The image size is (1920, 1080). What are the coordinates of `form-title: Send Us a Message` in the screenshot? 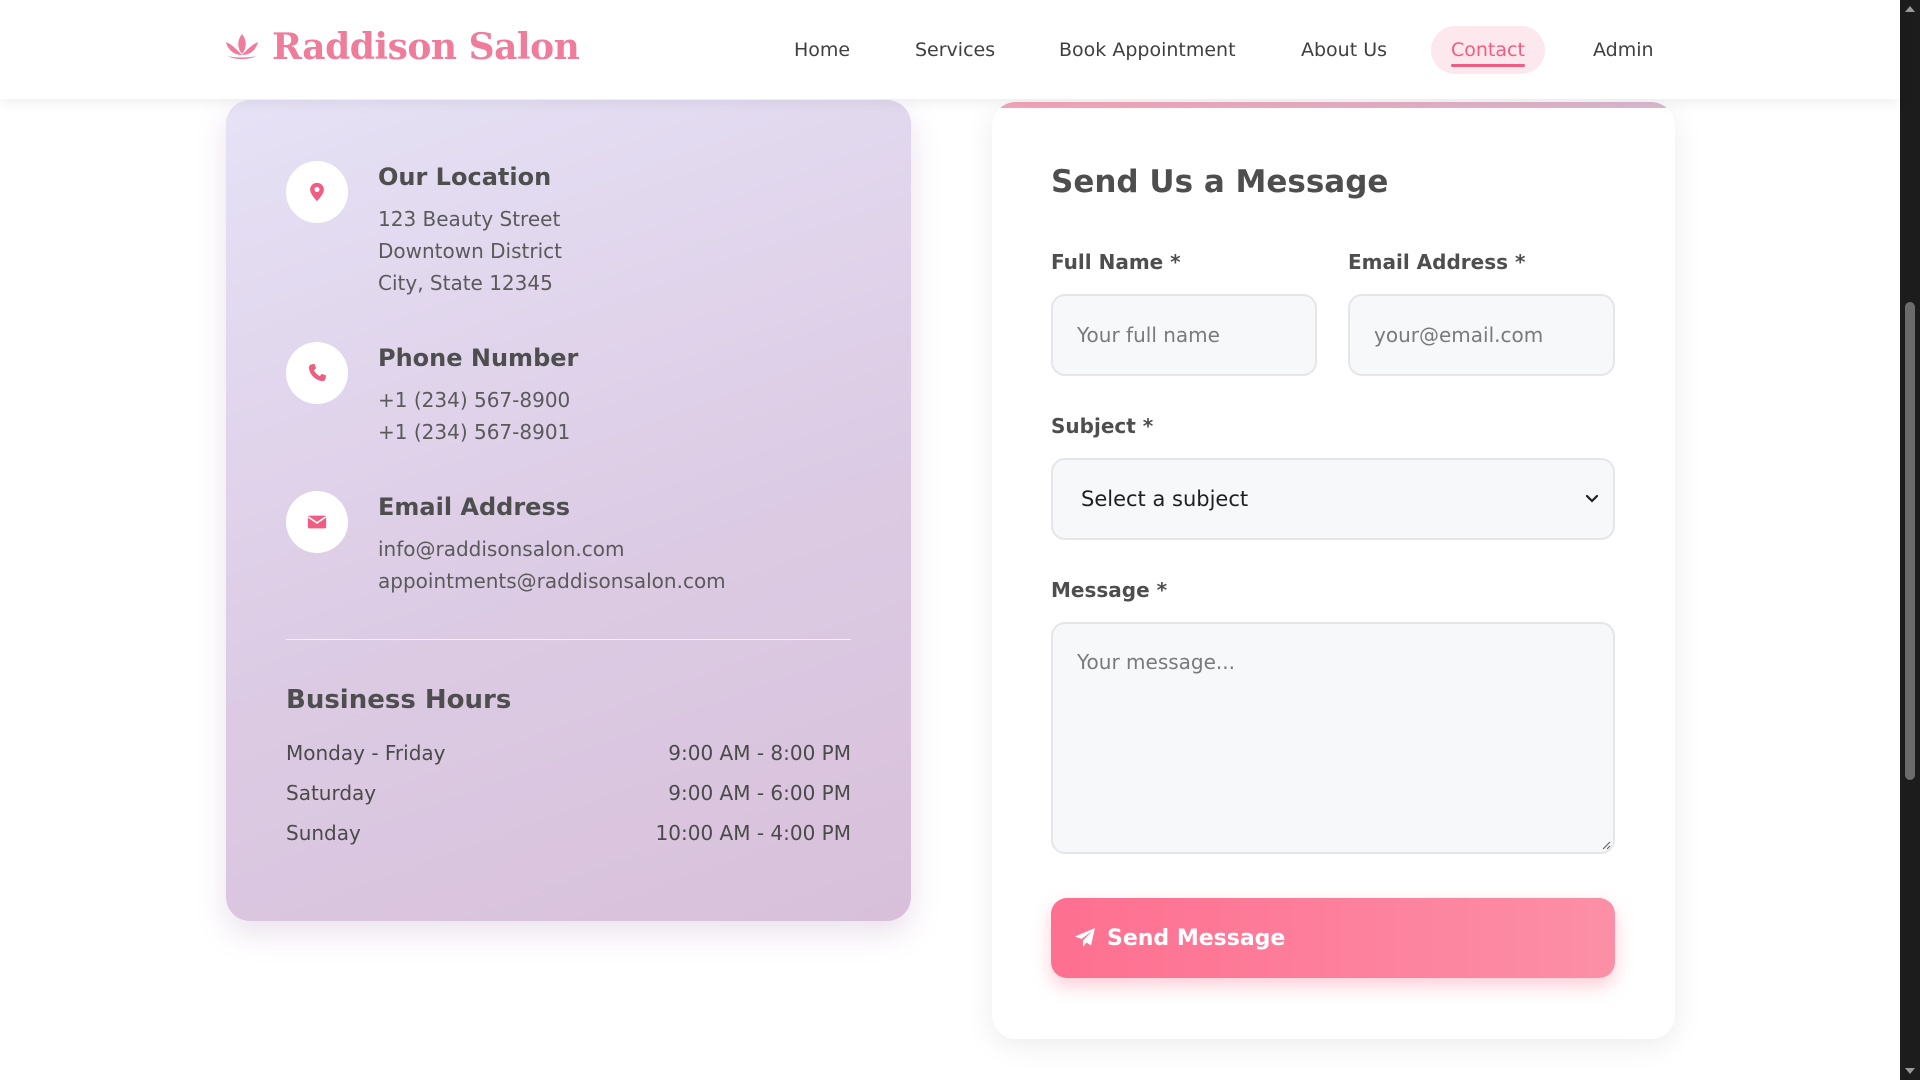 It's located at (1220, 182).